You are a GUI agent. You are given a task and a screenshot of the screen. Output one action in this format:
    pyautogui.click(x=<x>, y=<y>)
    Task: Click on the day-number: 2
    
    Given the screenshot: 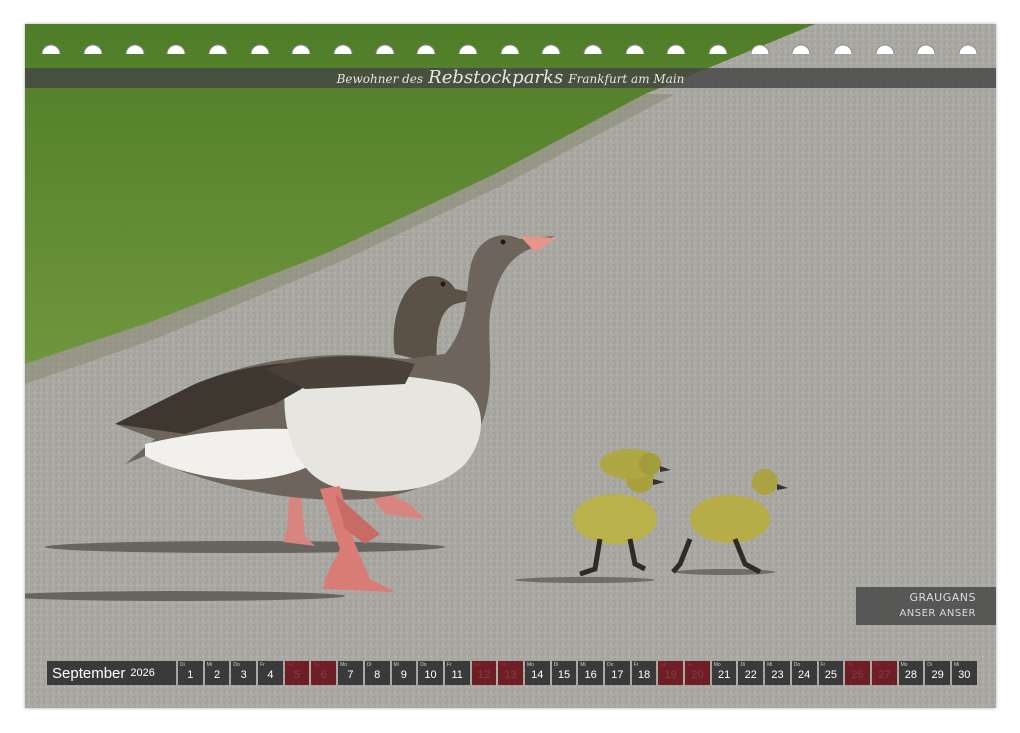 What is the action you would take?
    pyautogui.click(x=217, y=675)
    